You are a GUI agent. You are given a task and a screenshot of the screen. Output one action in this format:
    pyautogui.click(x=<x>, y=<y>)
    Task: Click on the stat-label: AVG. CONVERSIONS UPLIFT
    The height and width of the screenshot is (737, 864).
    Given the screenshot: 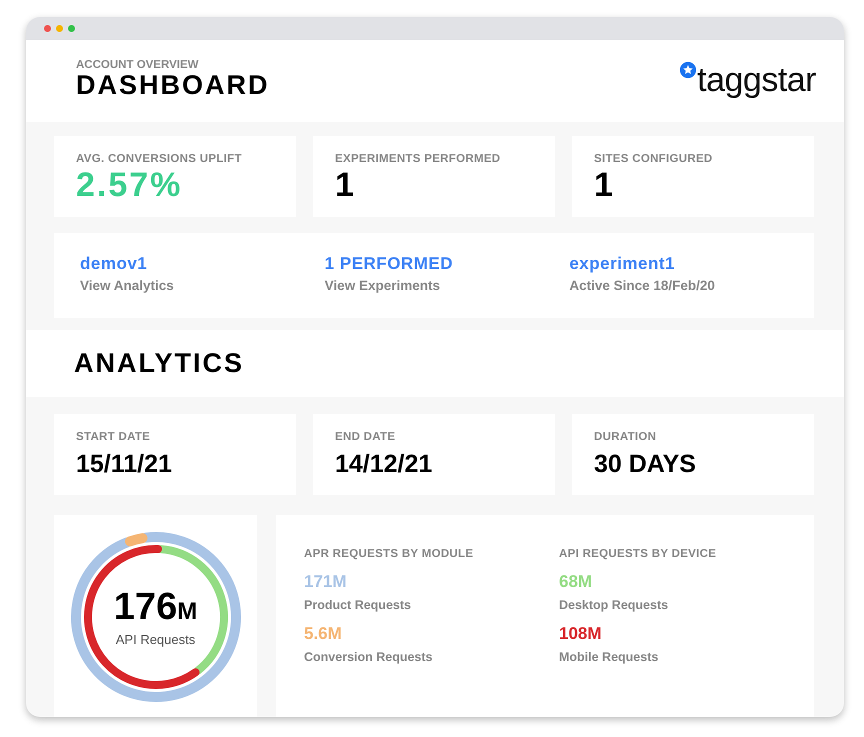 What is the action you would take?
    pyautogui.click(x=159, y=159)
    